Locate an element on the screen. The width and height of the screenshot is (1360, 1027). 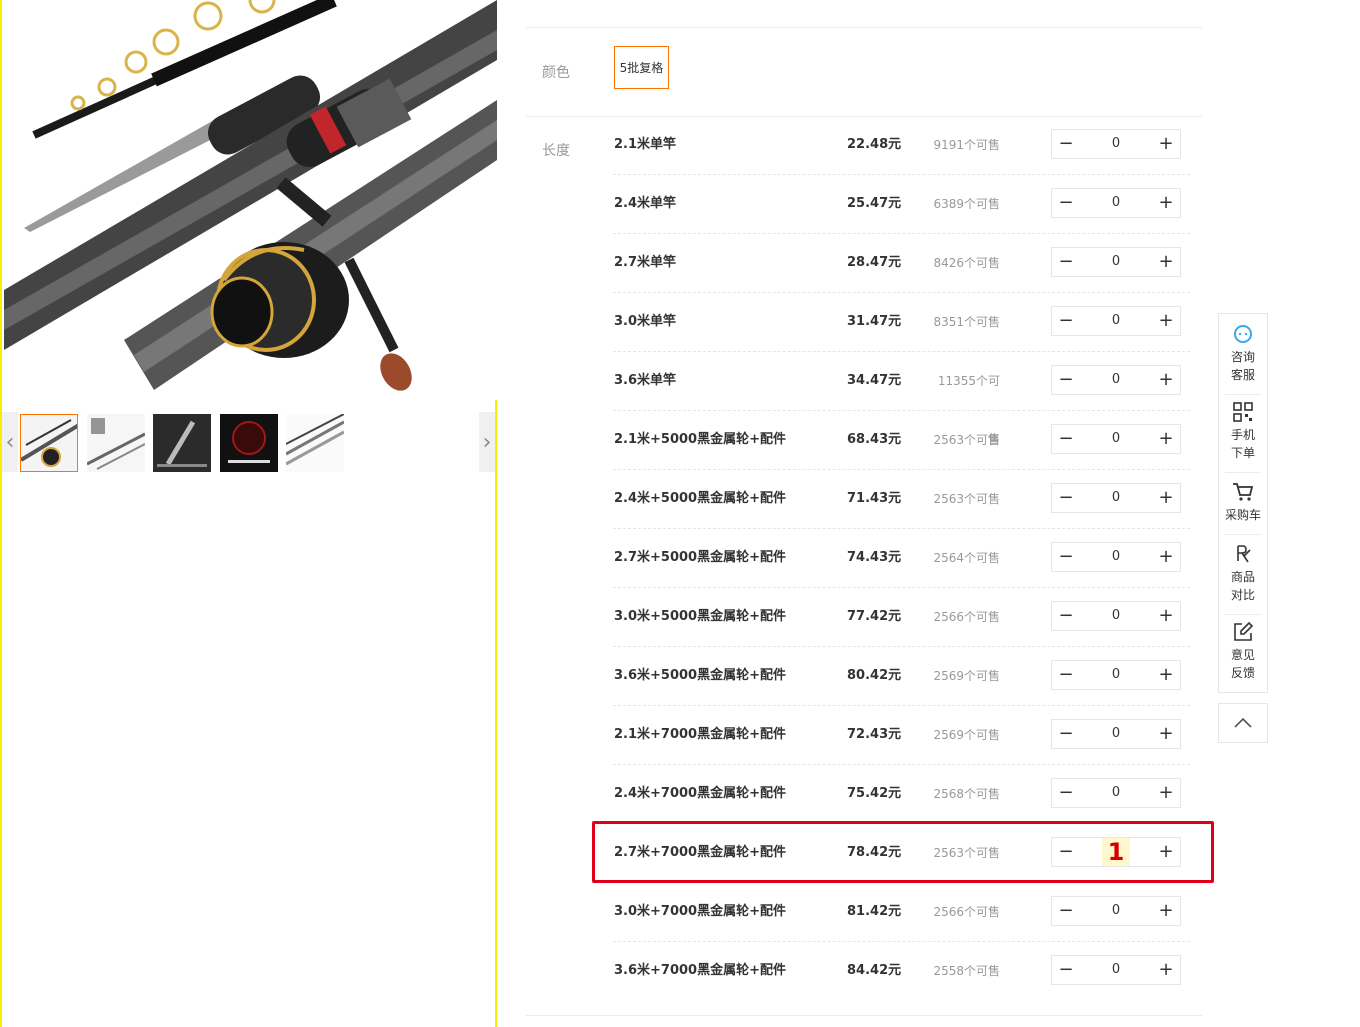
sku-price: 22.48元 is located at coordinates (874, 144).